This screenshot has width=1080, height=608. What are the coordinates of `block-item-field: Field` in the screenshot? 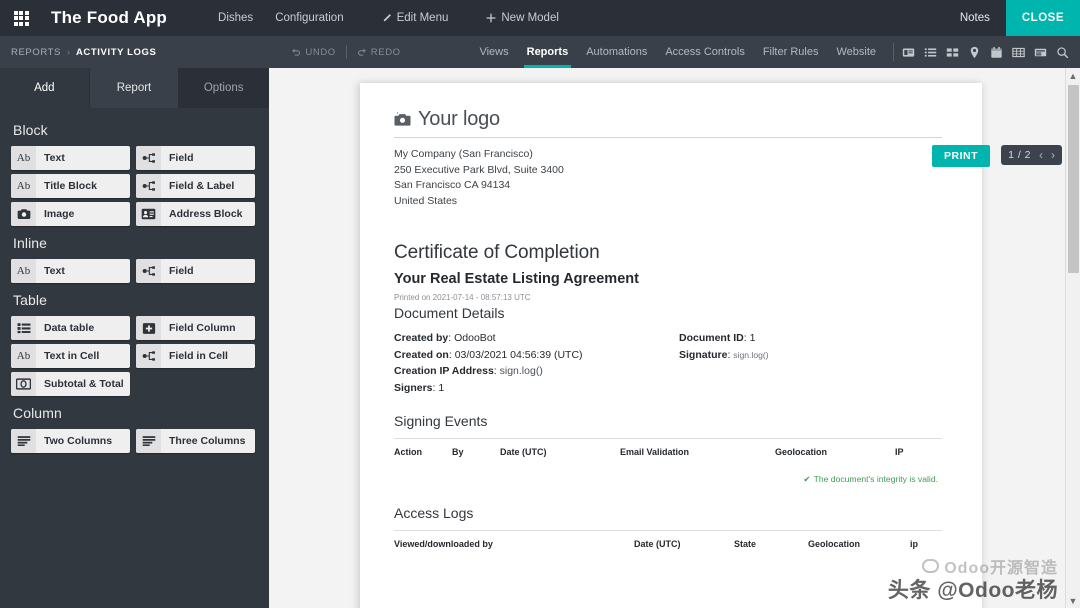 It's located at (195, 158).